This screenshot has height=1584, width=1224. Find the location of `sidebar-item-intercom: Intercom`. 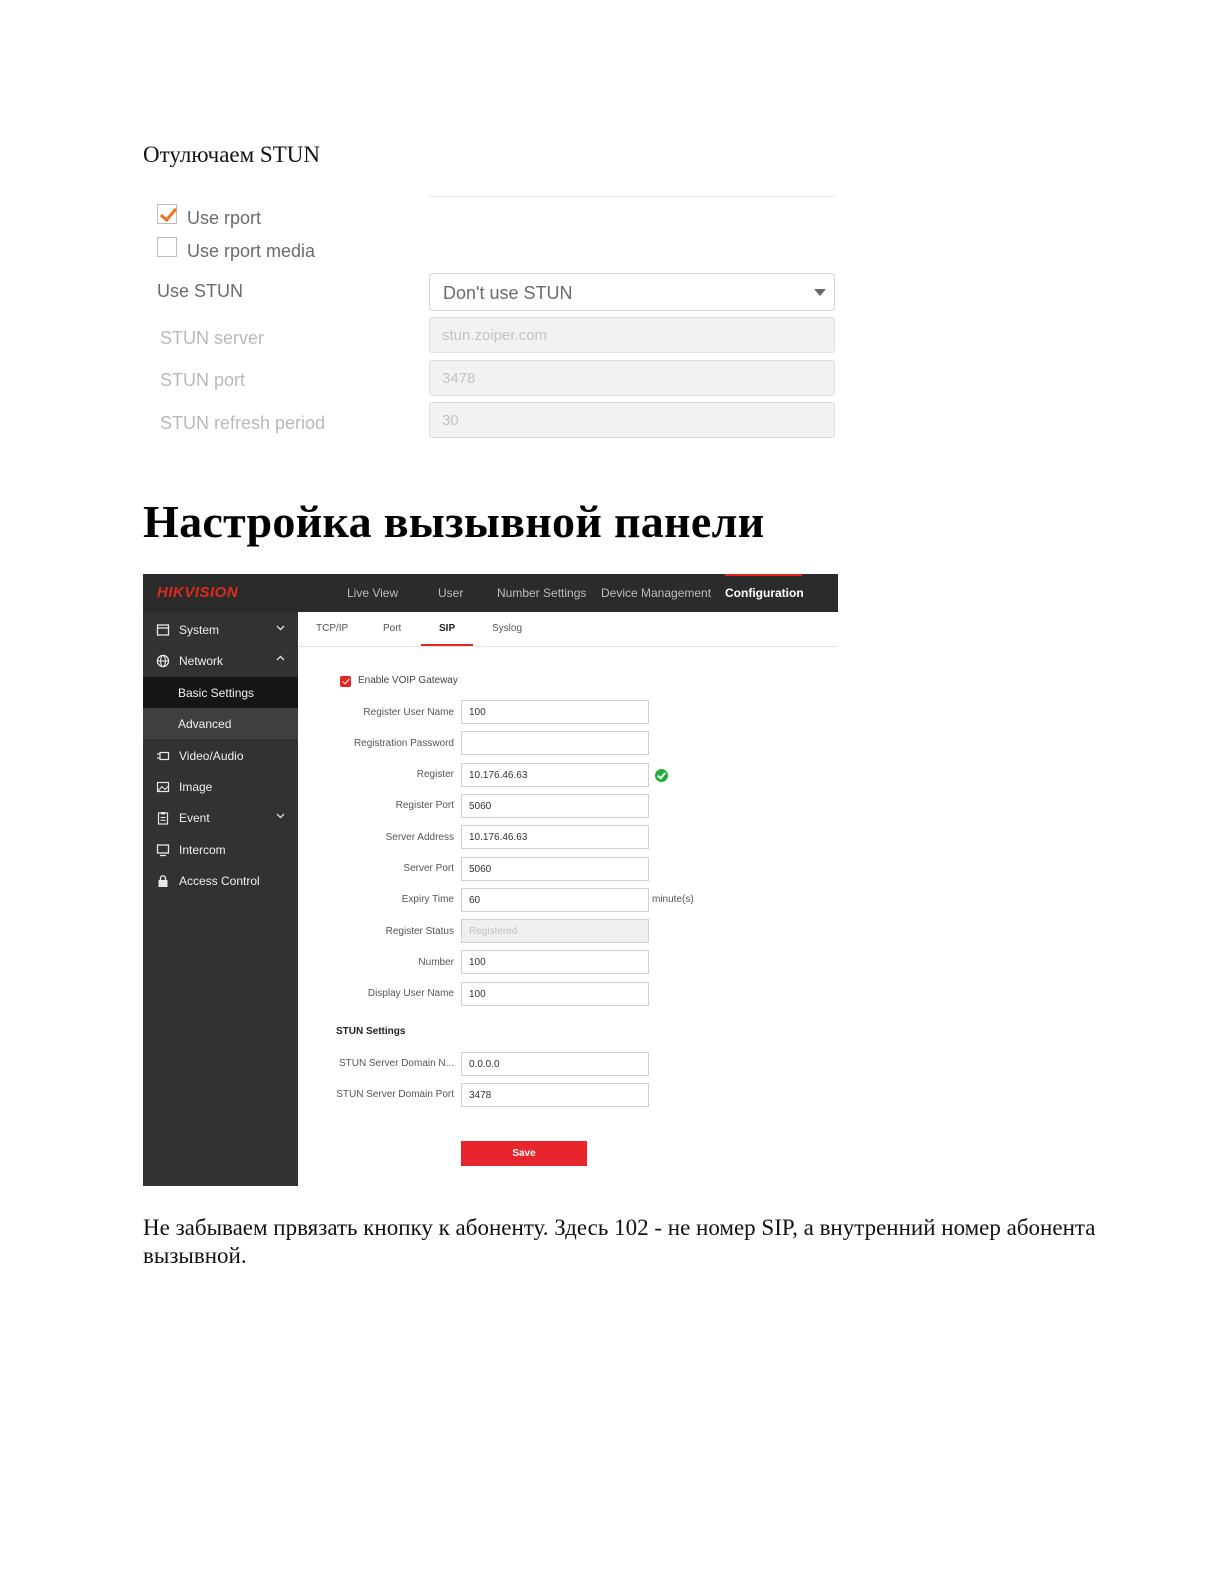

sidebar-item-intercom: Intercom is located at coordinates (220, 849).